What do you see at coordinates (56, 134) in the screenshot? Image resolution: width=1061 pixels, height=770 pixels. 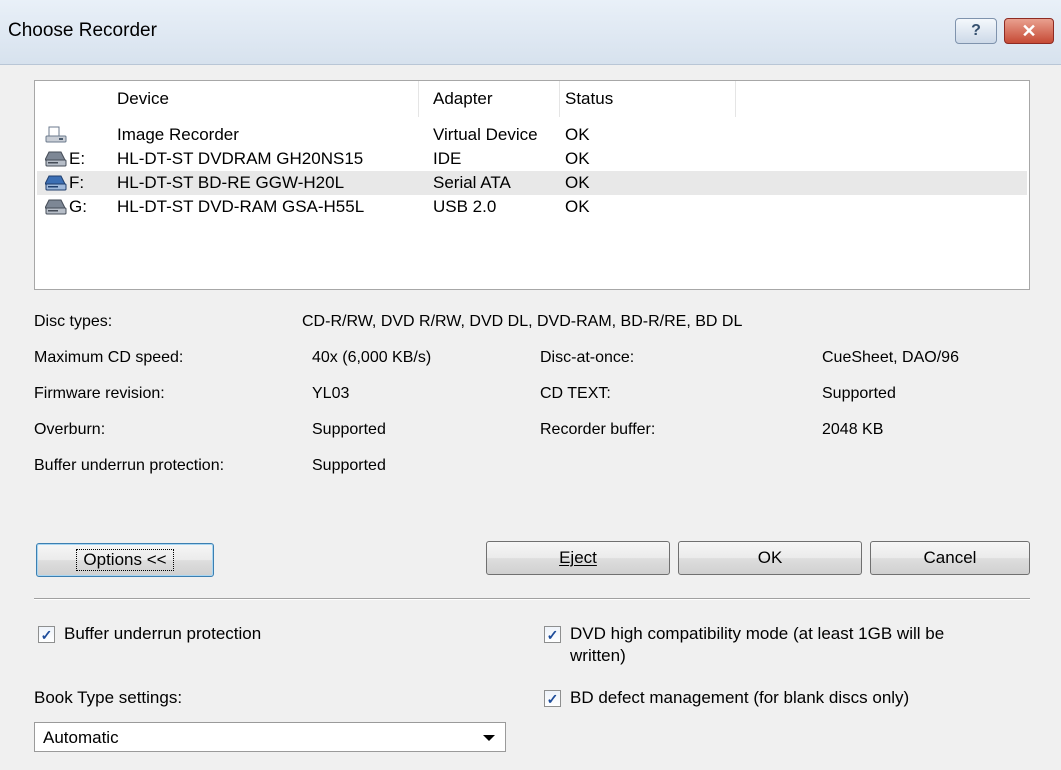 I see `image-recorder-icon` at bounding box center [56, 134].